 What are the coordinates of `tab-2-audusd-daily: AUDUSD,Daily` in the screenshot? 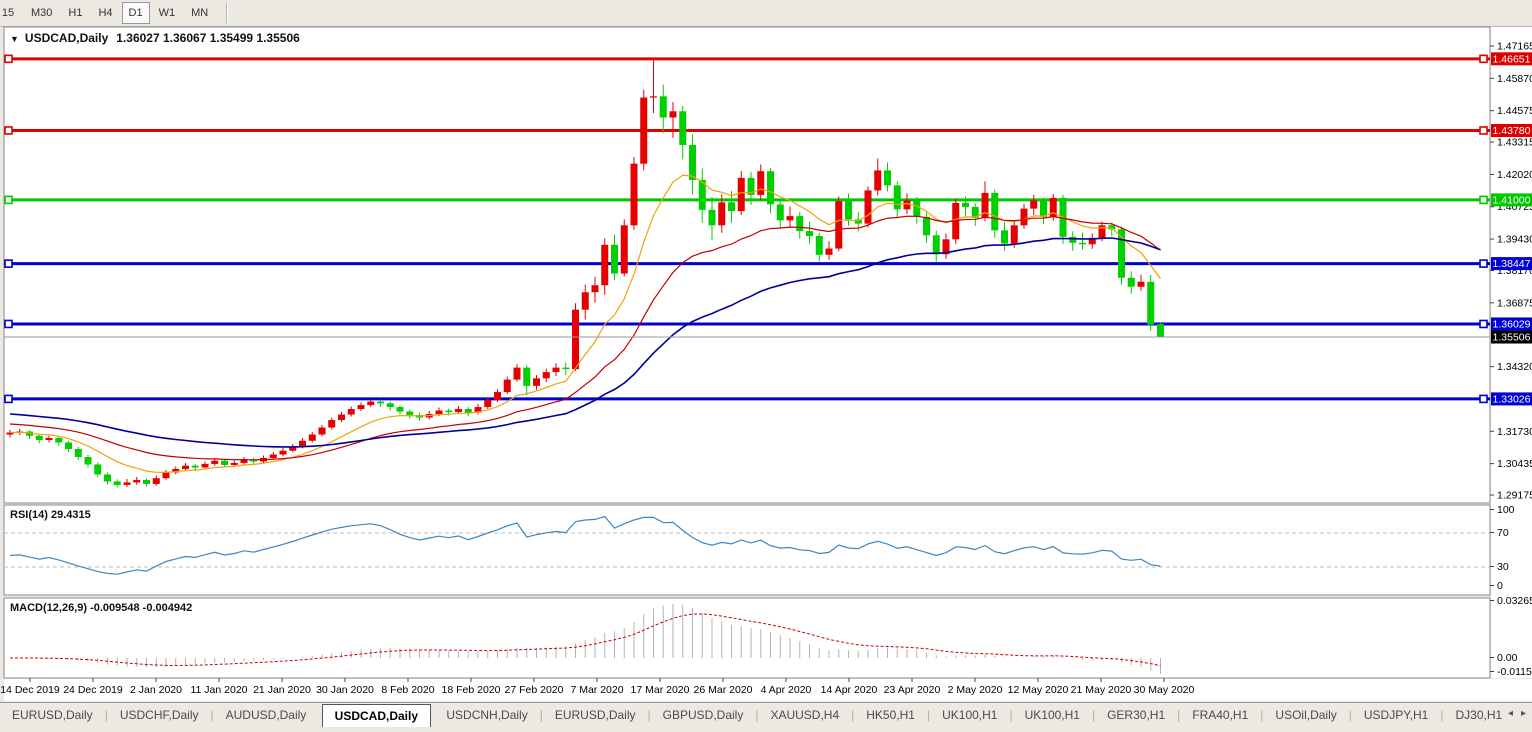 It's located at (266, 715).